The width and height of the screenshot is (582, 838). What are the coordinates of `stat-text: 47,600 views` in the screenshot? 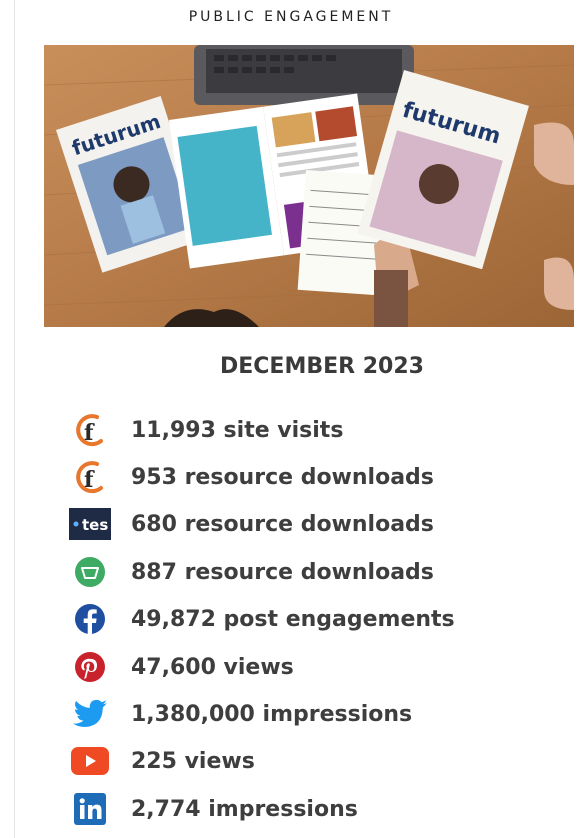 It's located at (212, 667).